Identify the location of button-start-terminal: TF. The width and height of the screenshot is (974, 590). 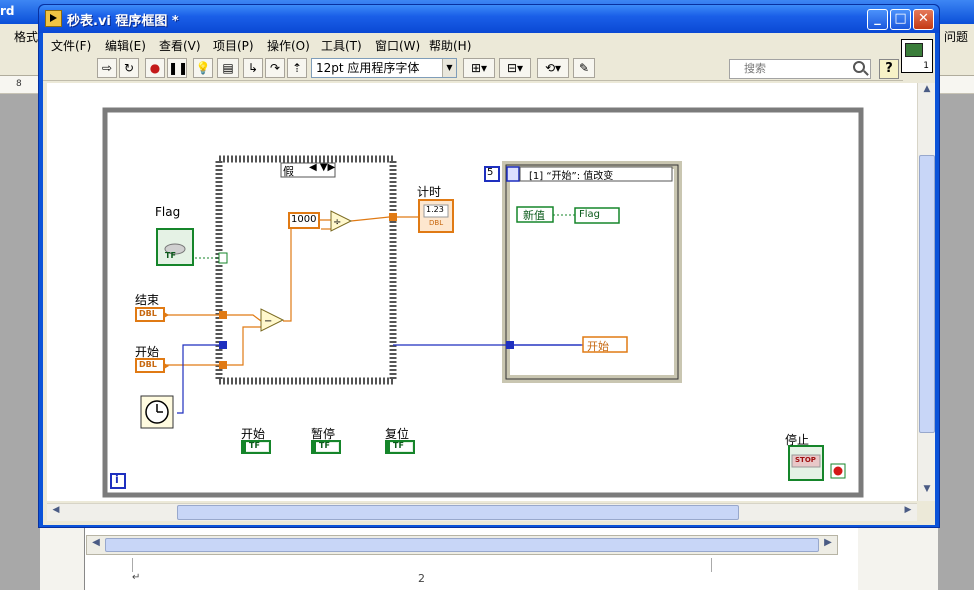
(256, 447).